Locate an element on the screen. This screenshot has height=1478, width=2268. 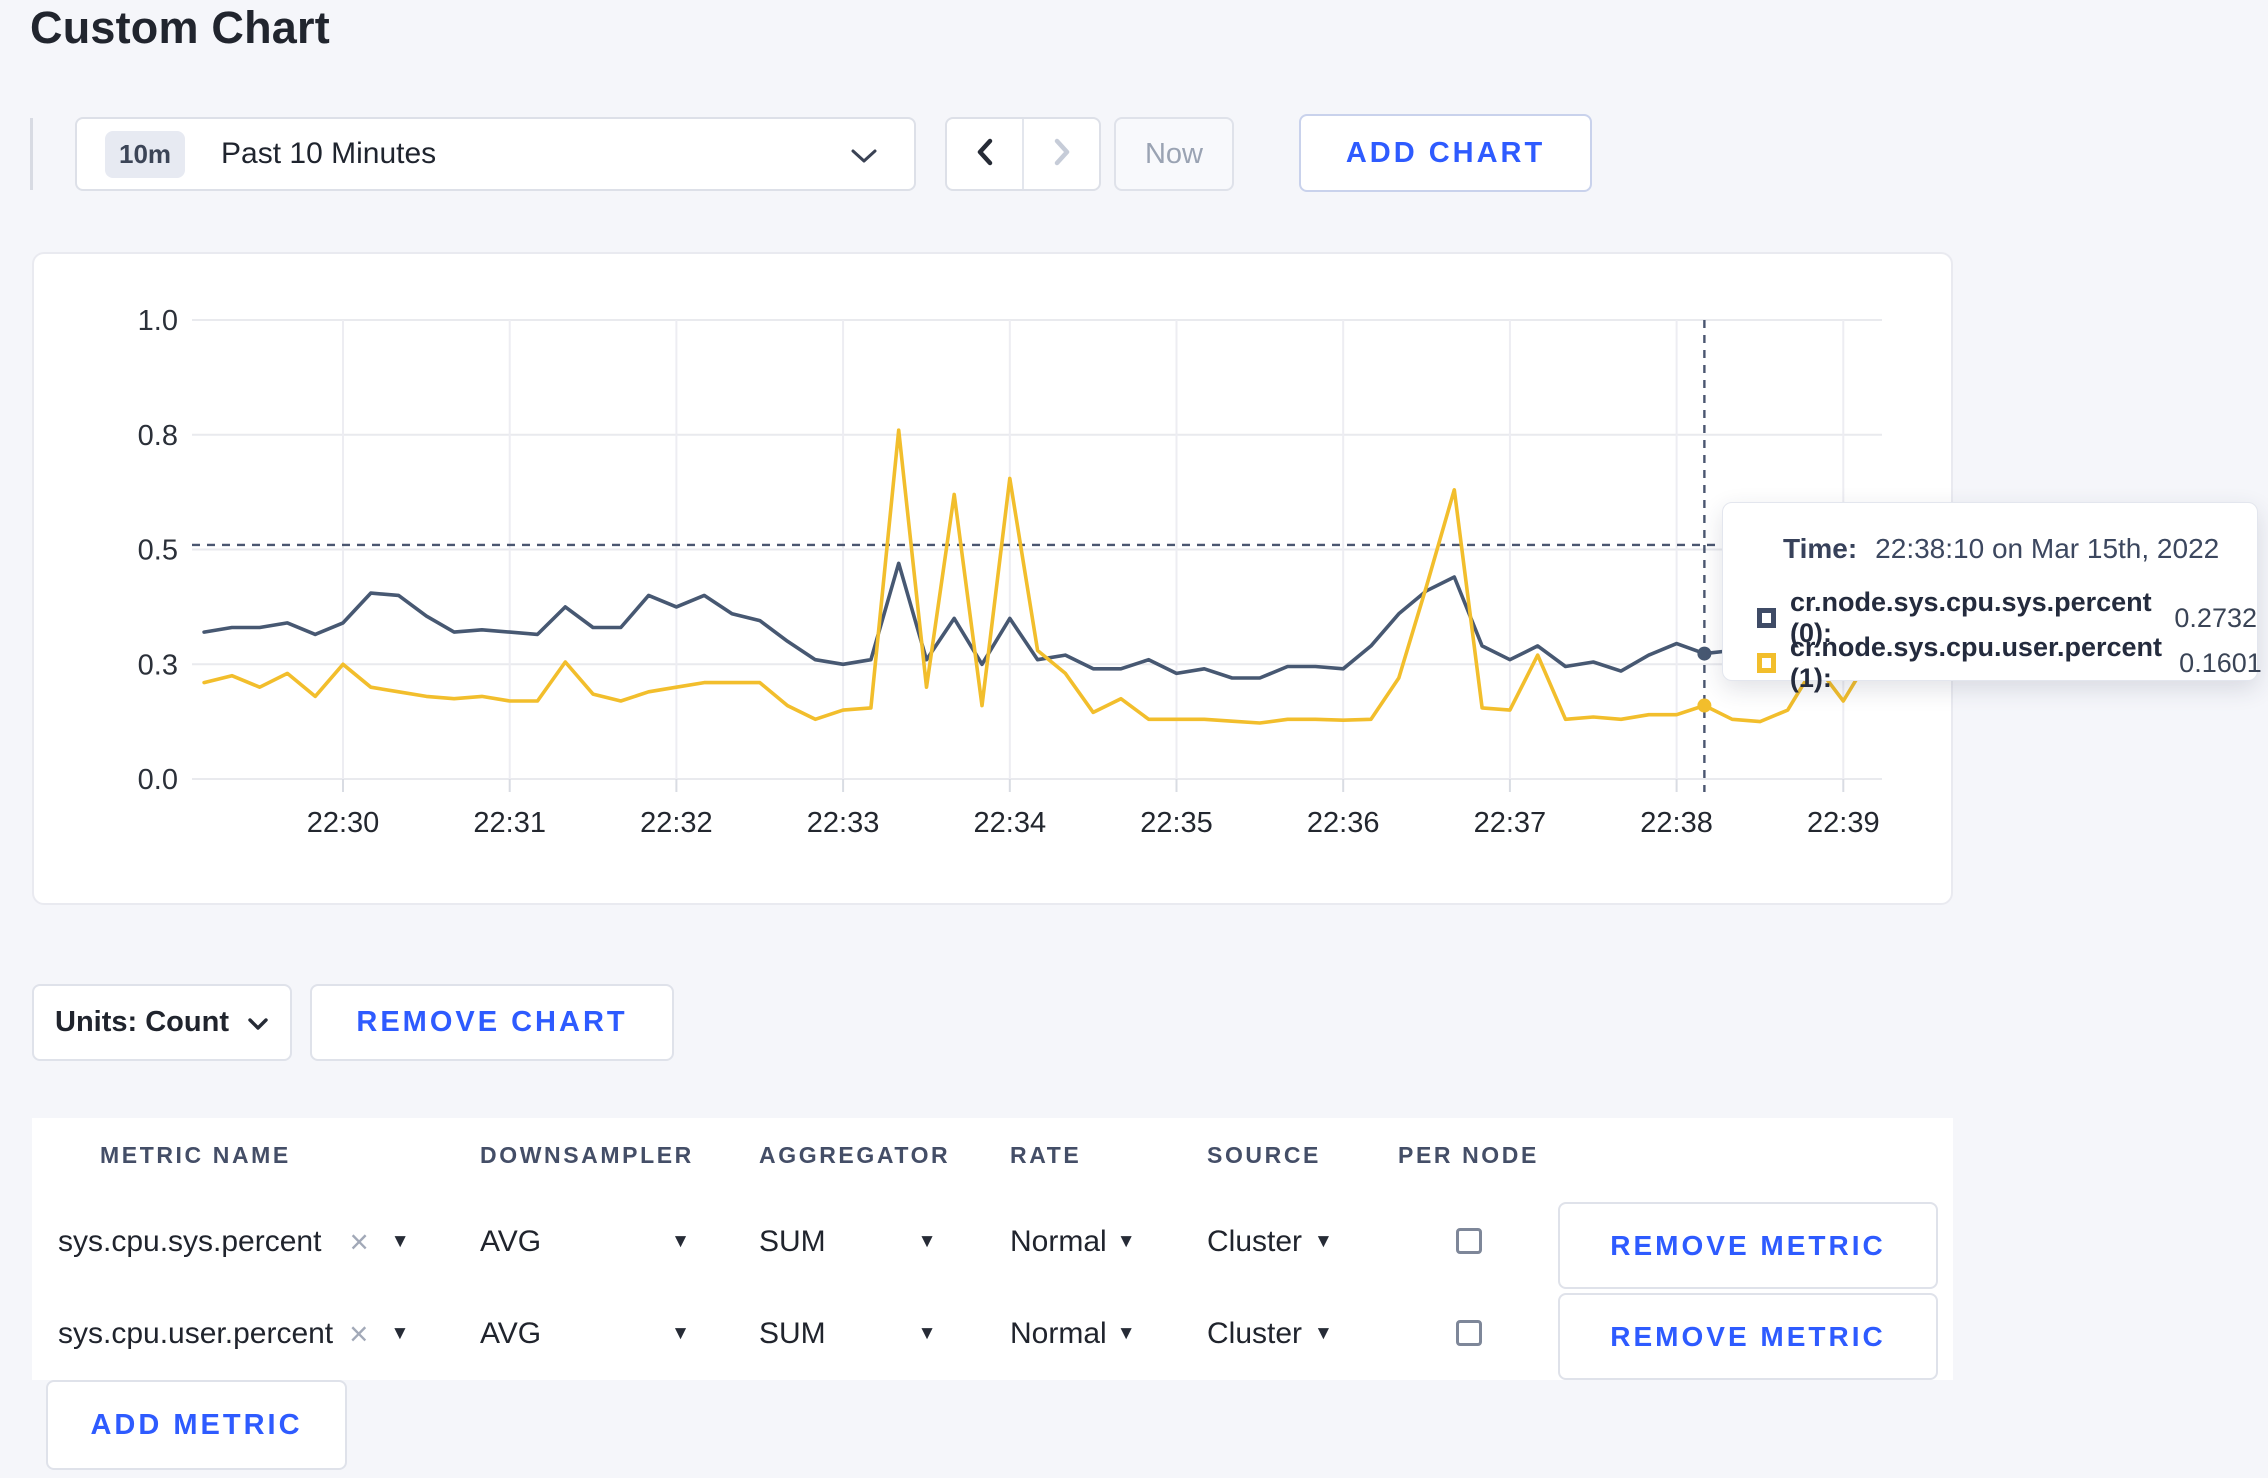
column-header-aggregator: AGGREGATOR is located at coordinates (855, 1155).